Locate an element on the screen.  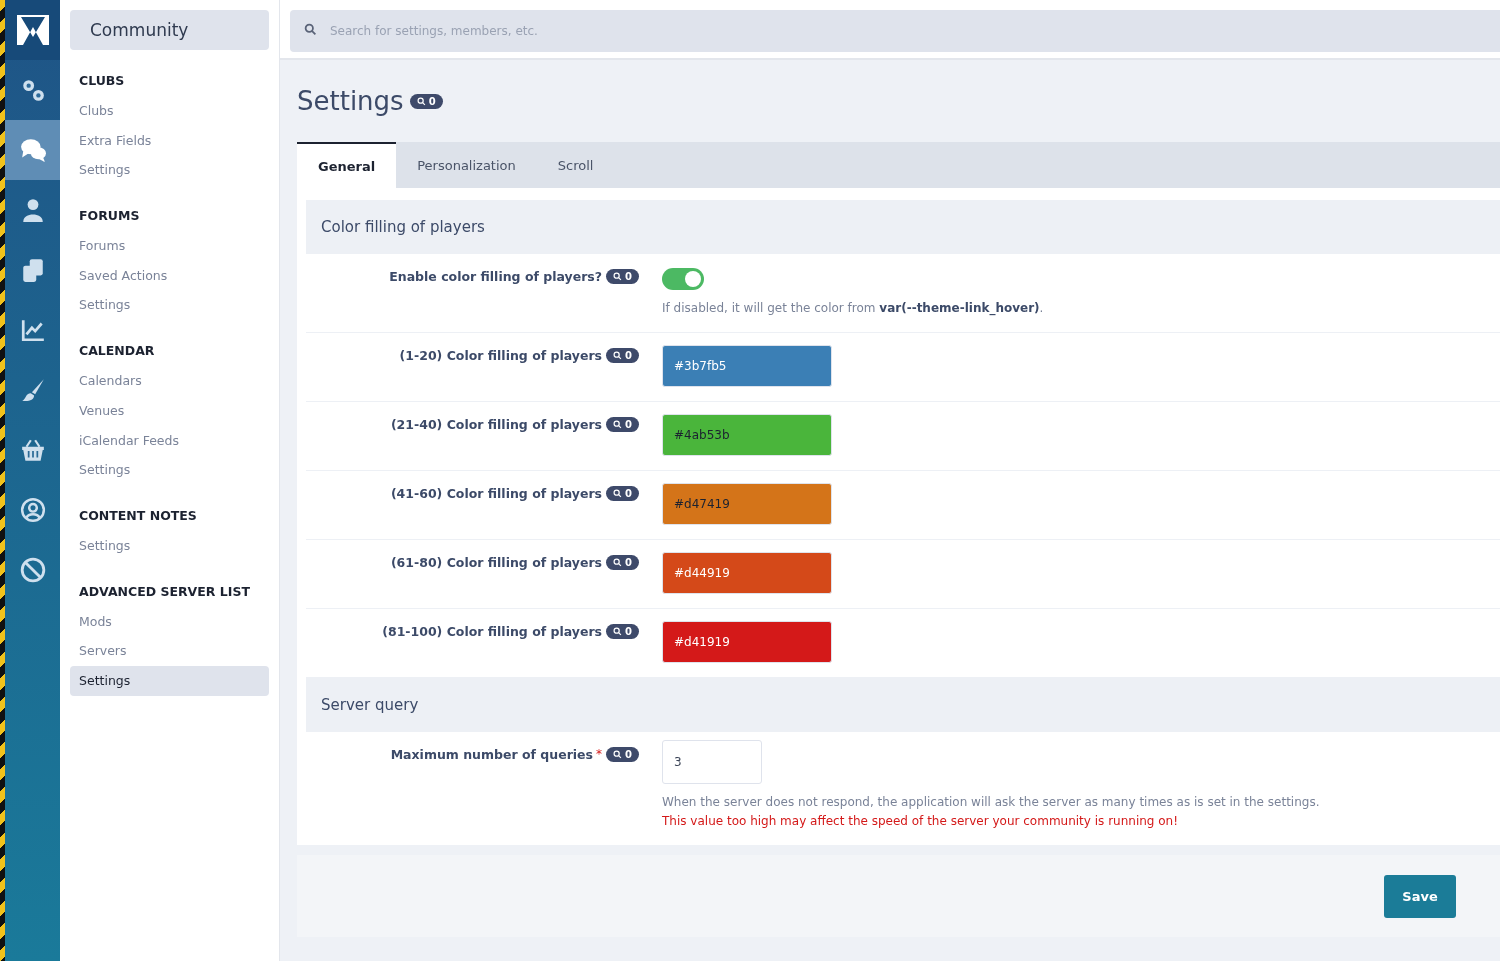
sidebar-item: iCalendar Feeds is located at coordinates (169, 440).